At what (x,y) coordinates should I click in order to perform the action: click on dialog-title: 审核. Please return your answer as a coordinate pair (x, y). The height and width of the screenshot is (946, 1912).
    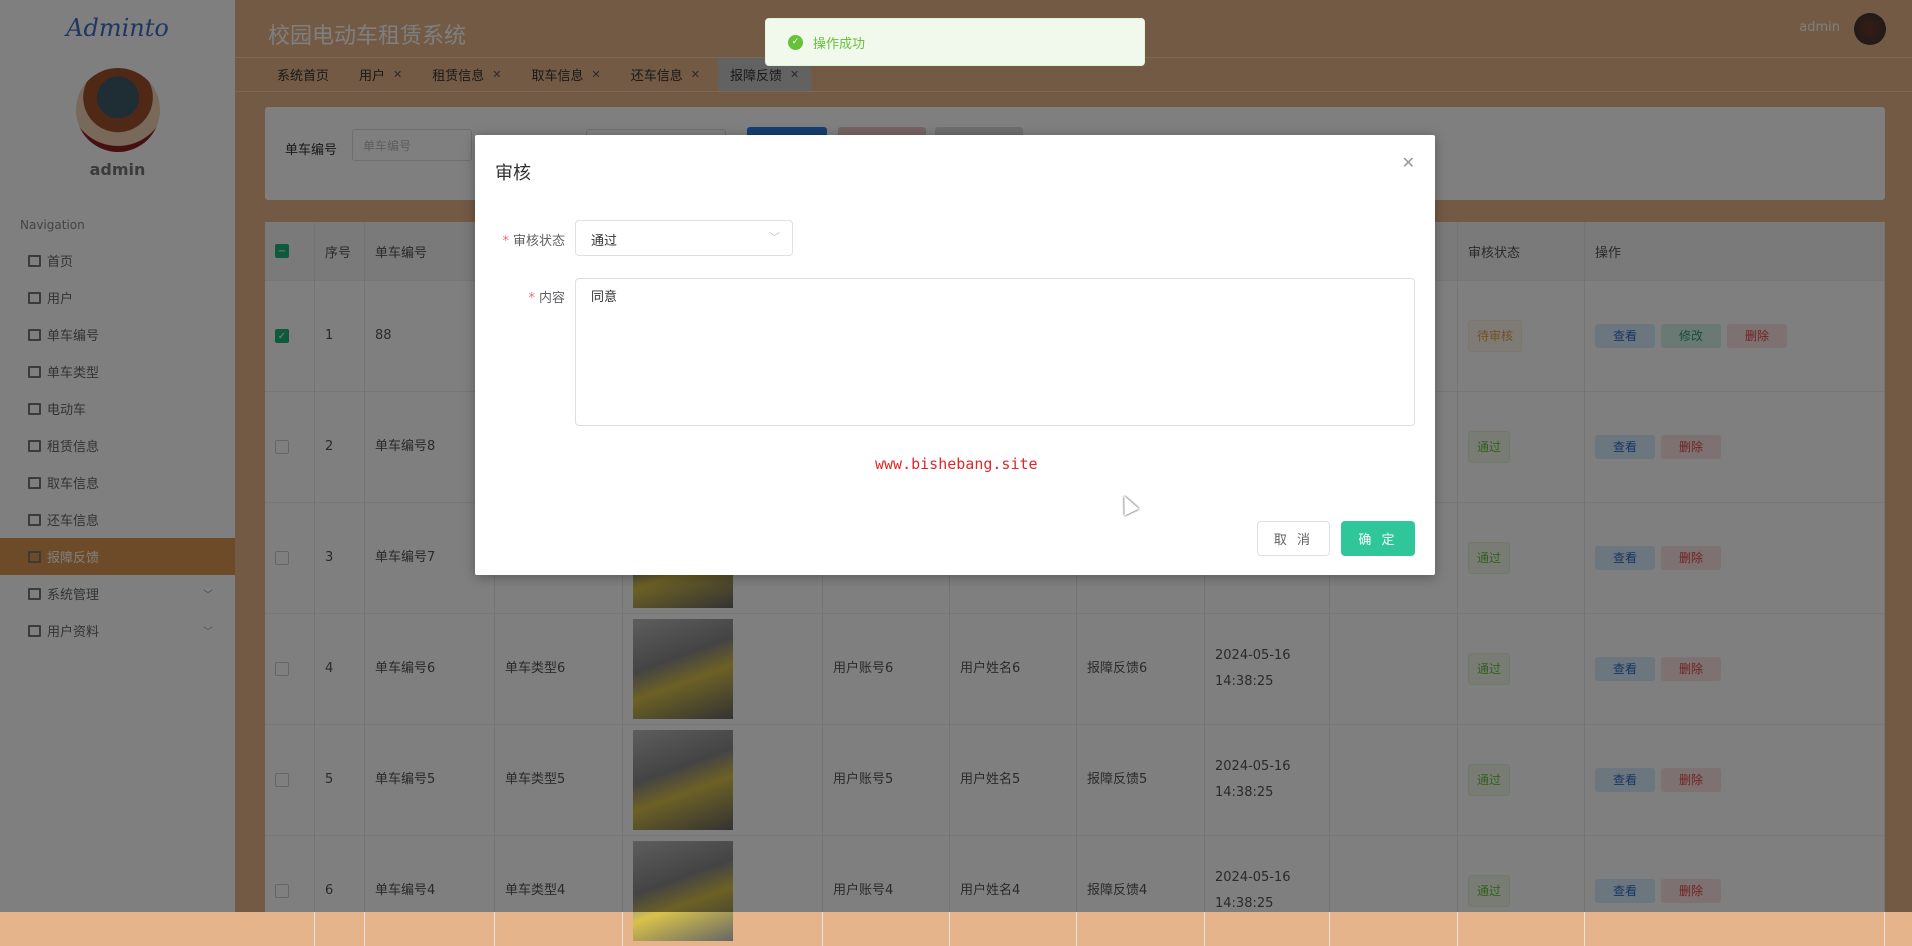
    Looking at the image, I should click on (513, 173).